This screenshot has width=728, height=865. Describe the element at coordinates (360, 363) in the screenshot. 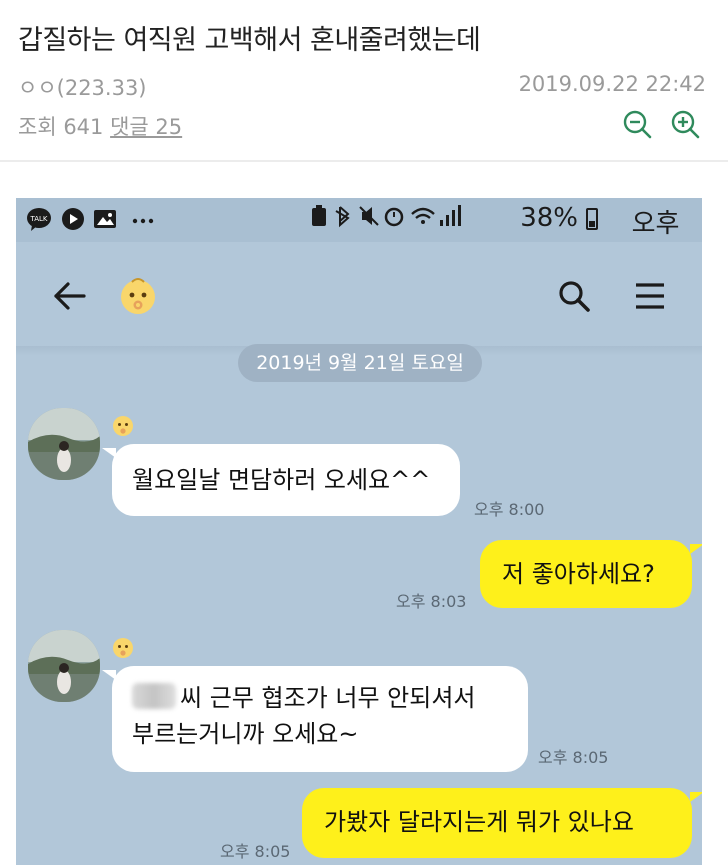

I see `date-divider: 2019년 9월 21일 토요일` at that location.